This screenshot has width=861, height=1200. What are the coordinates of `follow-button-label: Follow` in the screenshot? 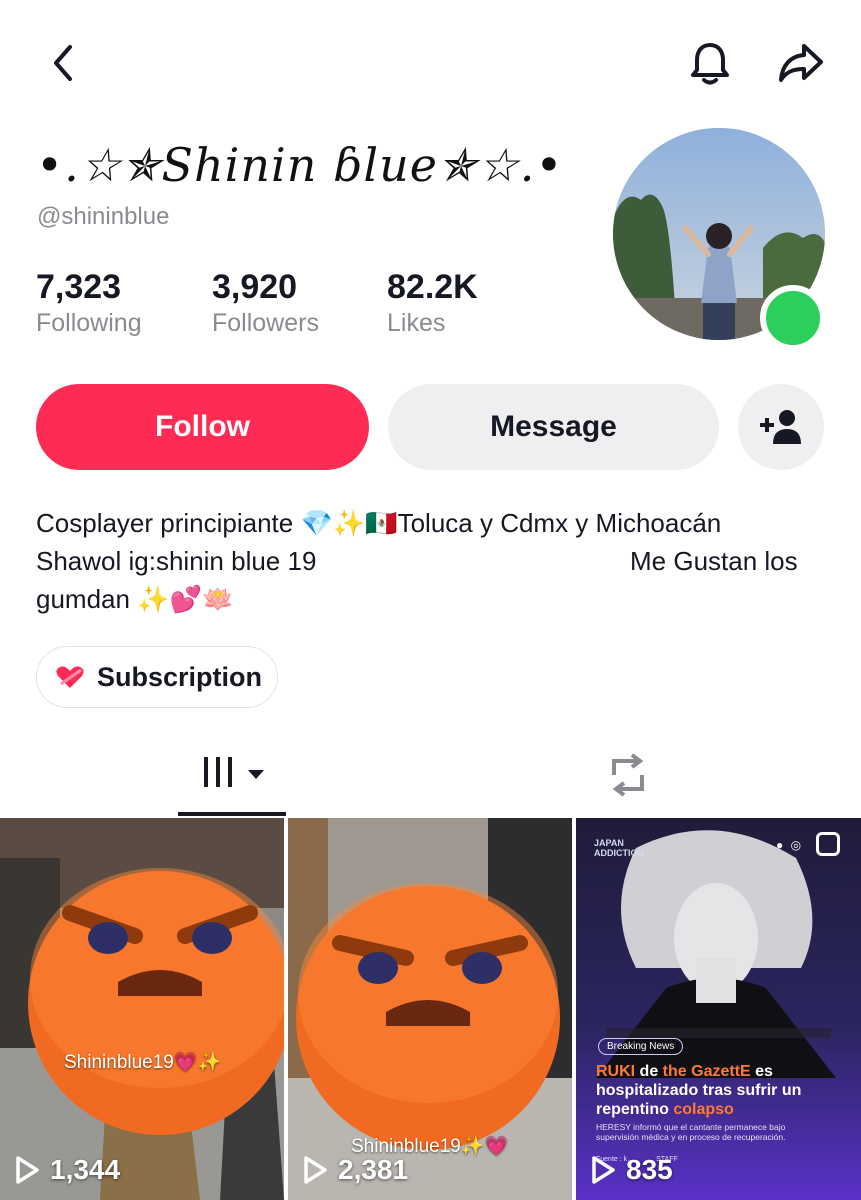 It's located at (202, 426).